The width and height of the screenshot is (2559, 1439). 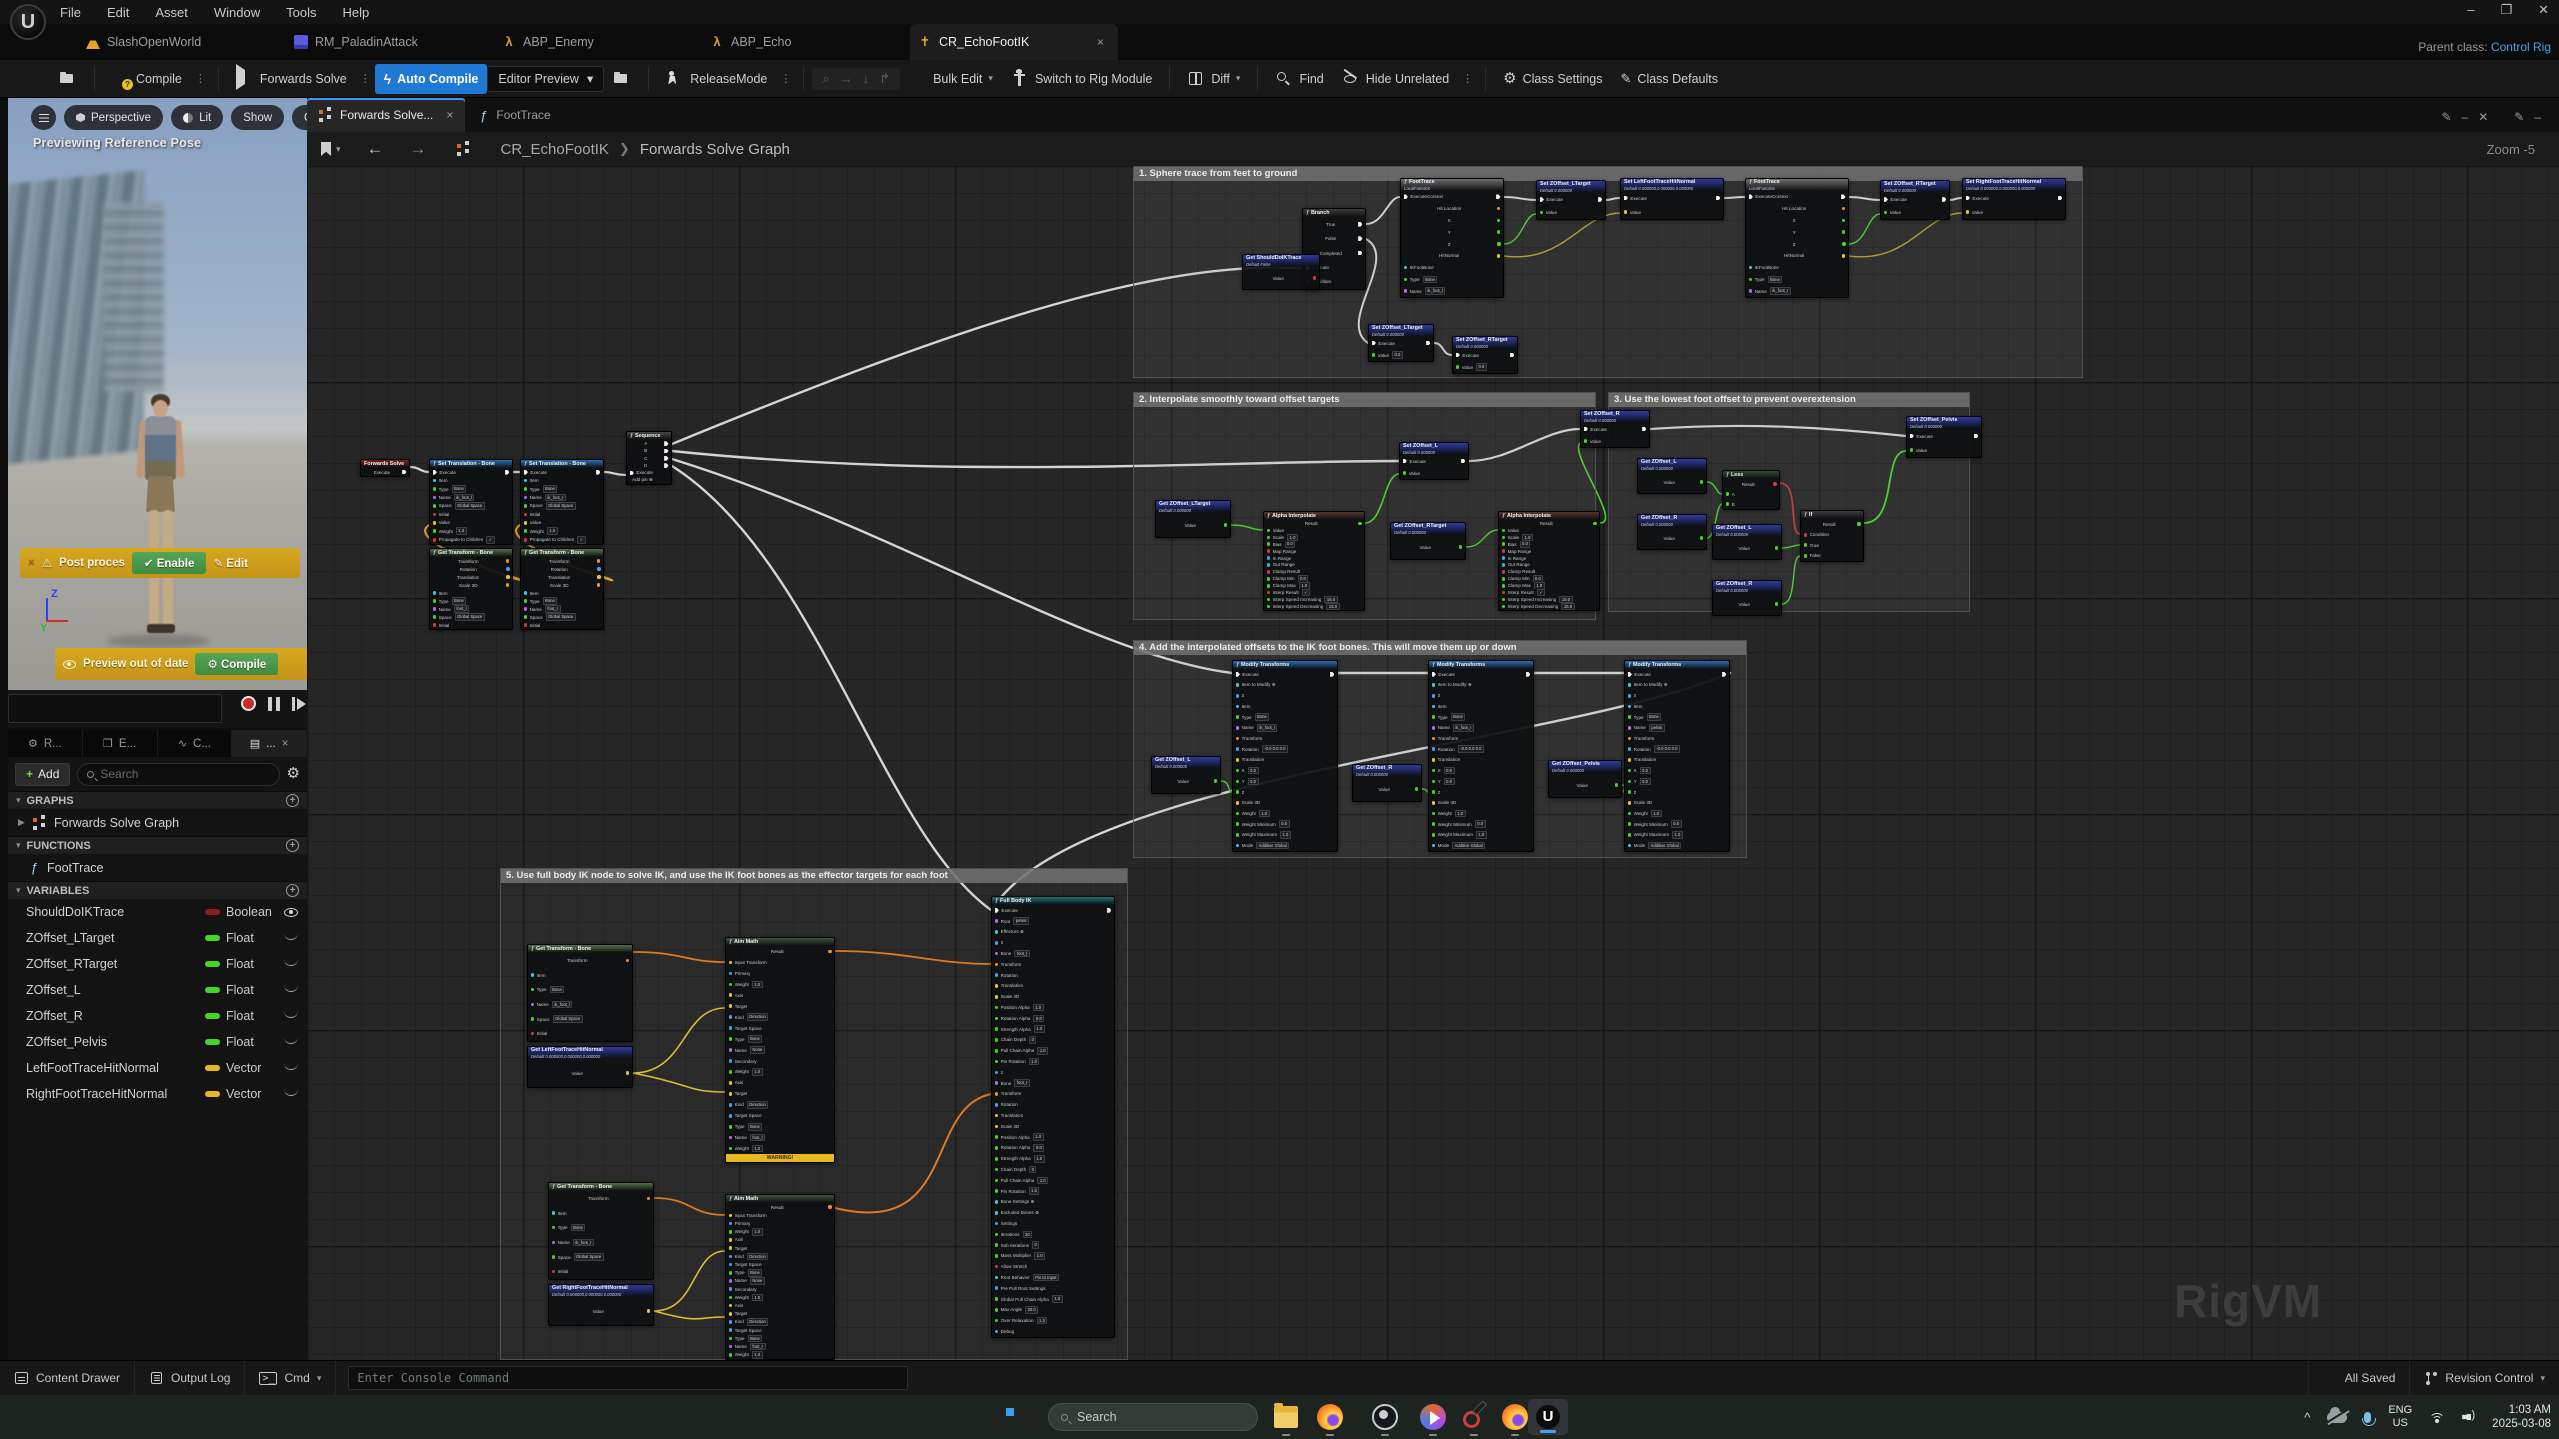 I want to click on pin-value: -0.0 0.0 0.0, so click(x=1274, y=749).